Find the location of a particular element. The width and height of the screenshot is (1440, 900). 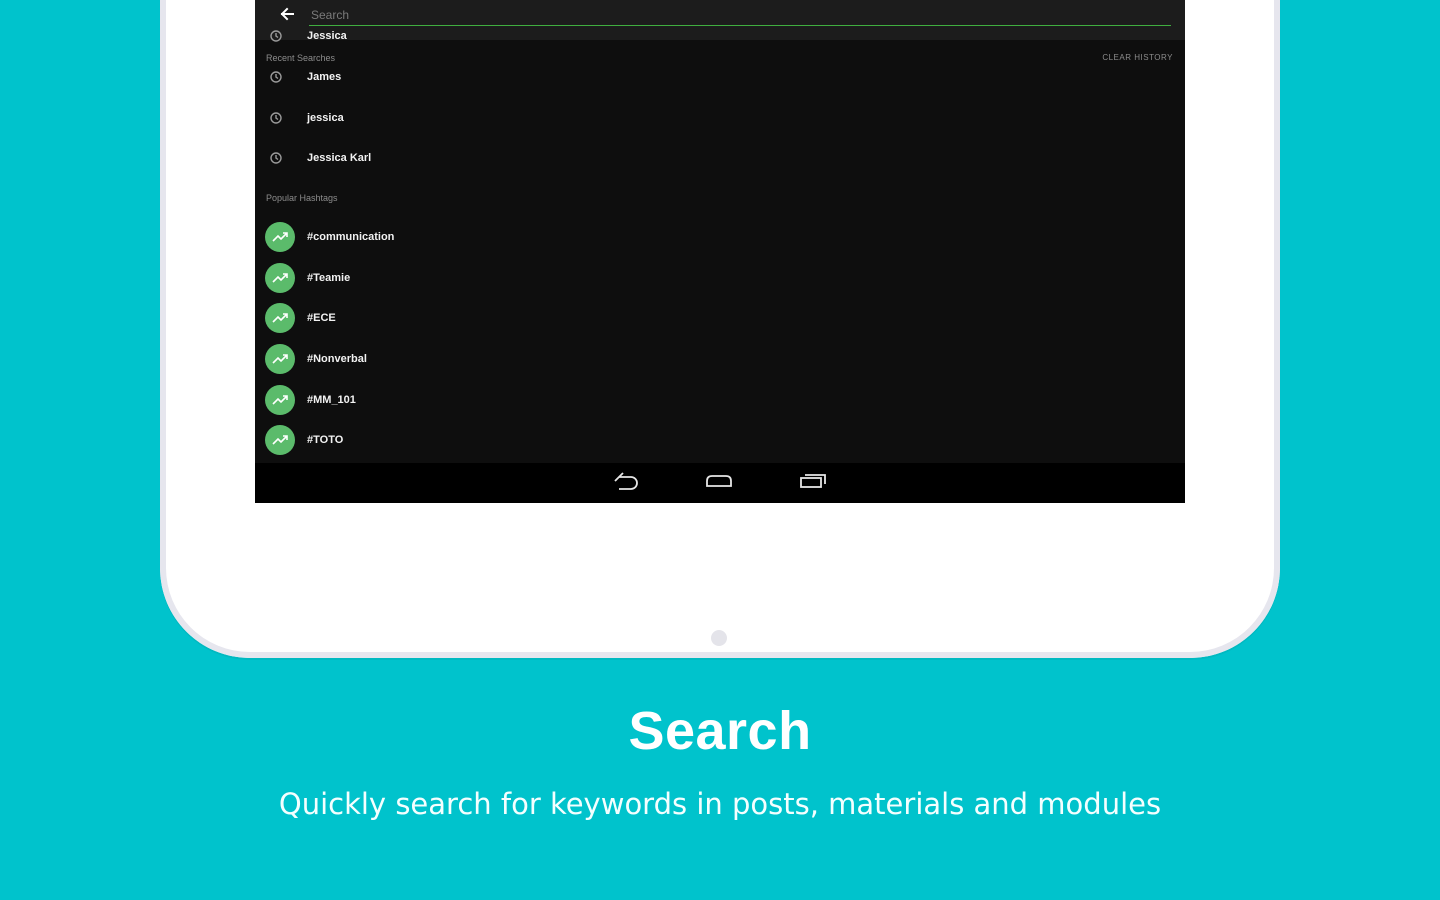

hashtag-label: #Nonverbal is located at coordinates (337, 359).